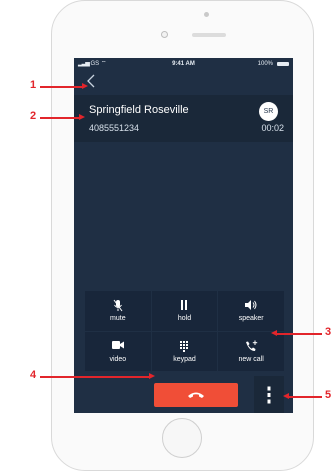  What do you see at coordinates (182, 438) in the screenshot?
I see `home-button` at bounding box center [182, 438].